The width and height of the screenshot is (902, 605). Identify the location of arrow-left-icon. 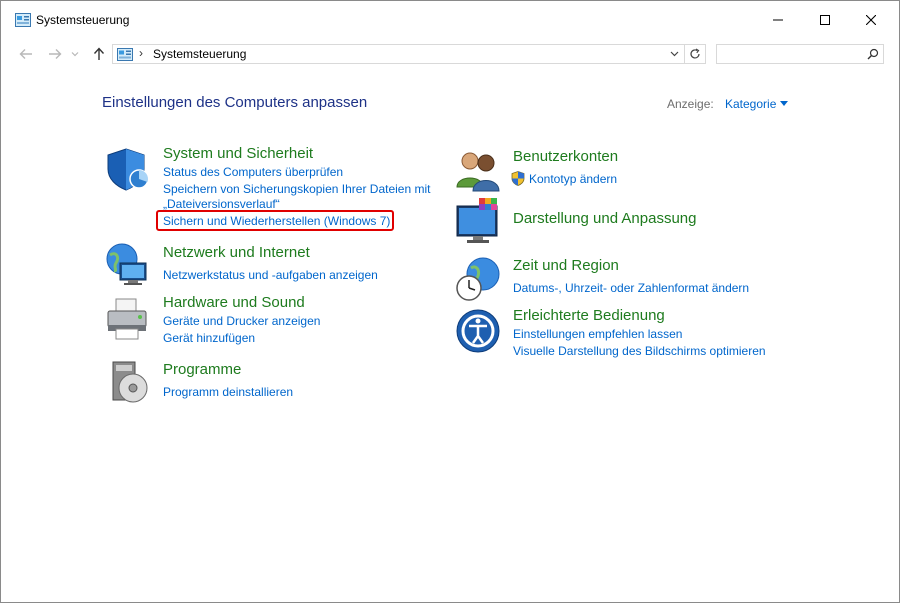
(25, 54).